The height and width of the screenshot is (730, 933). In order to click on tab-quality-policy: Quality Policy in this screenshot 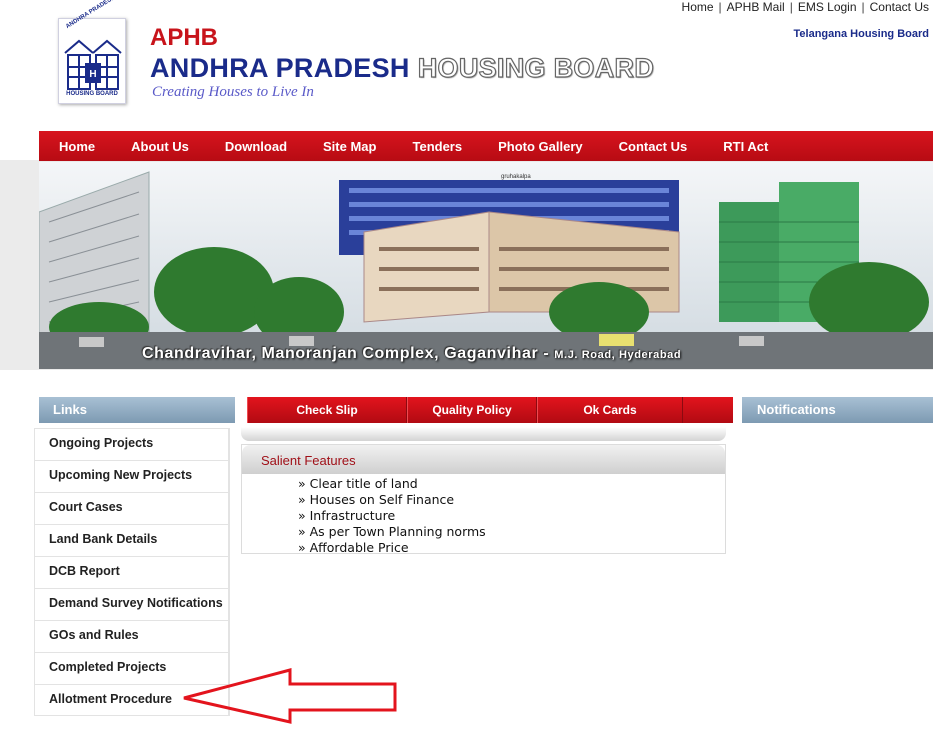, I will do `click(472, 410)`.